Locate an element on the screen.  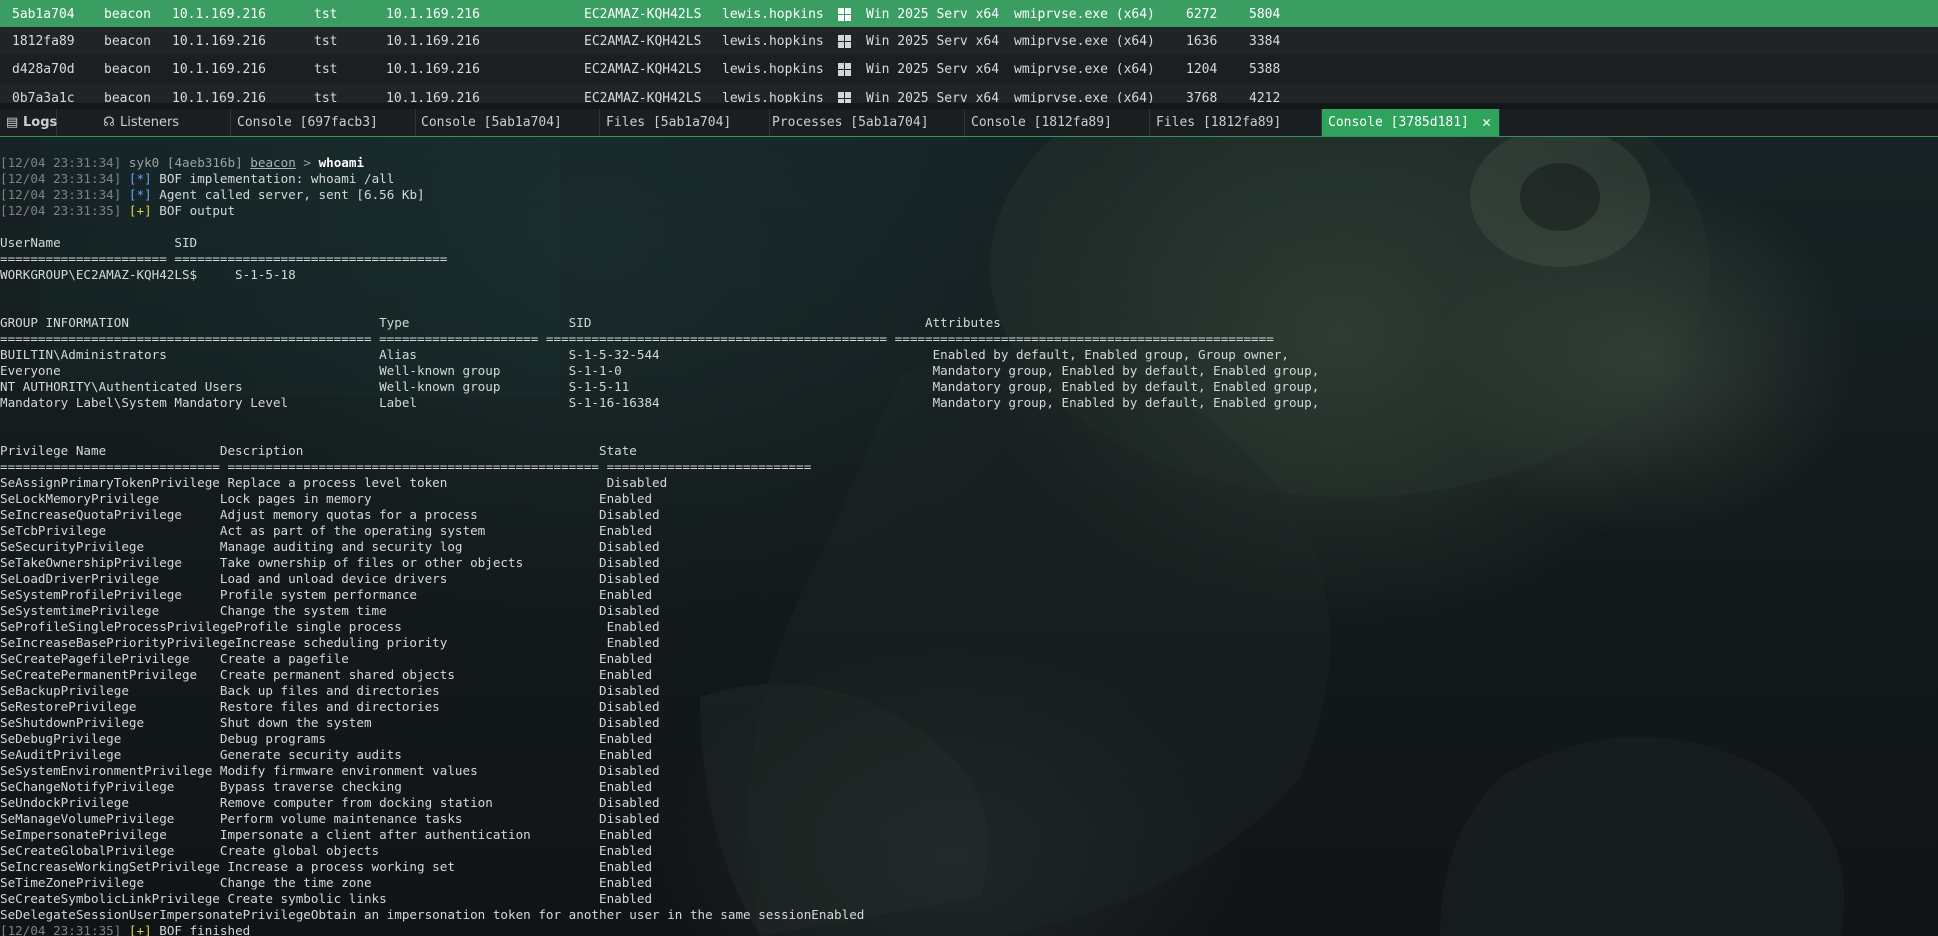
tab-label: Processes [5ab1a704] is located at coordinates (850, 122).